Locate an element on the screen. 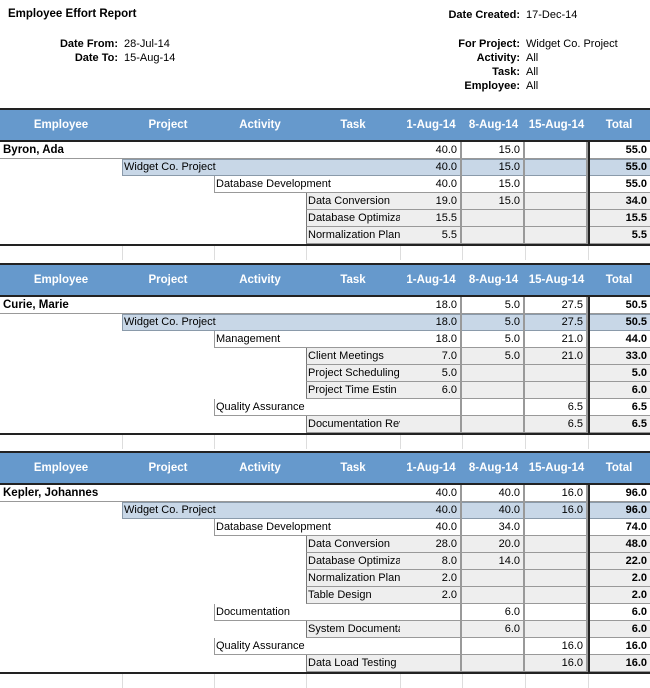  column-header-project: Project is located at coordinates (168, 280).